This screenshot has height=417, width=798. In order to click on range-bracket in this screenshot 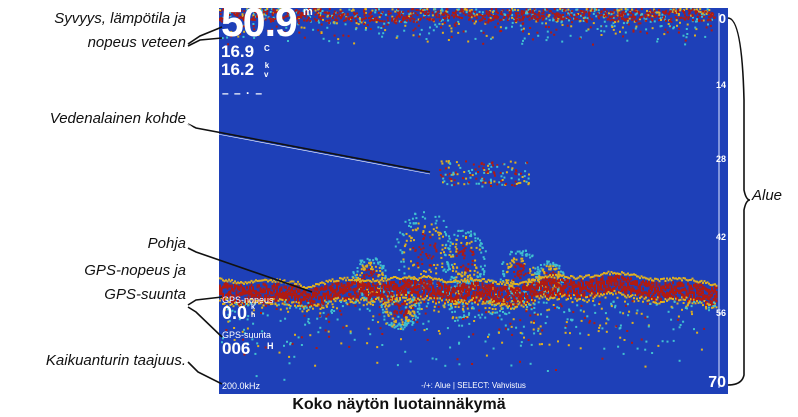, I will do `click(739, 201)`.